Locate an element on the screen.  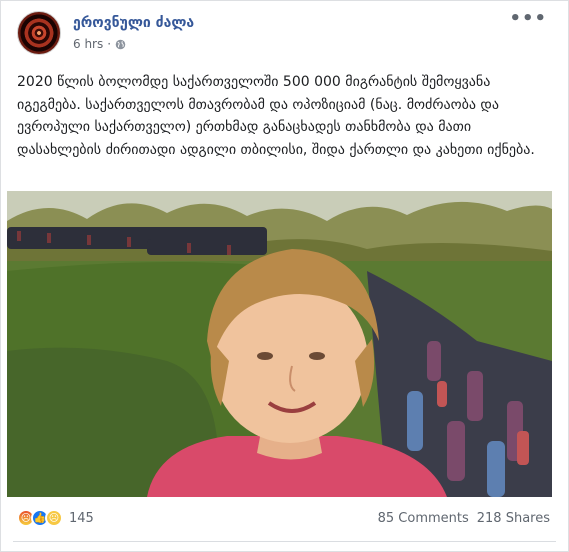
shares-count-link: 218 Shares is located at coordinates (513, 518).